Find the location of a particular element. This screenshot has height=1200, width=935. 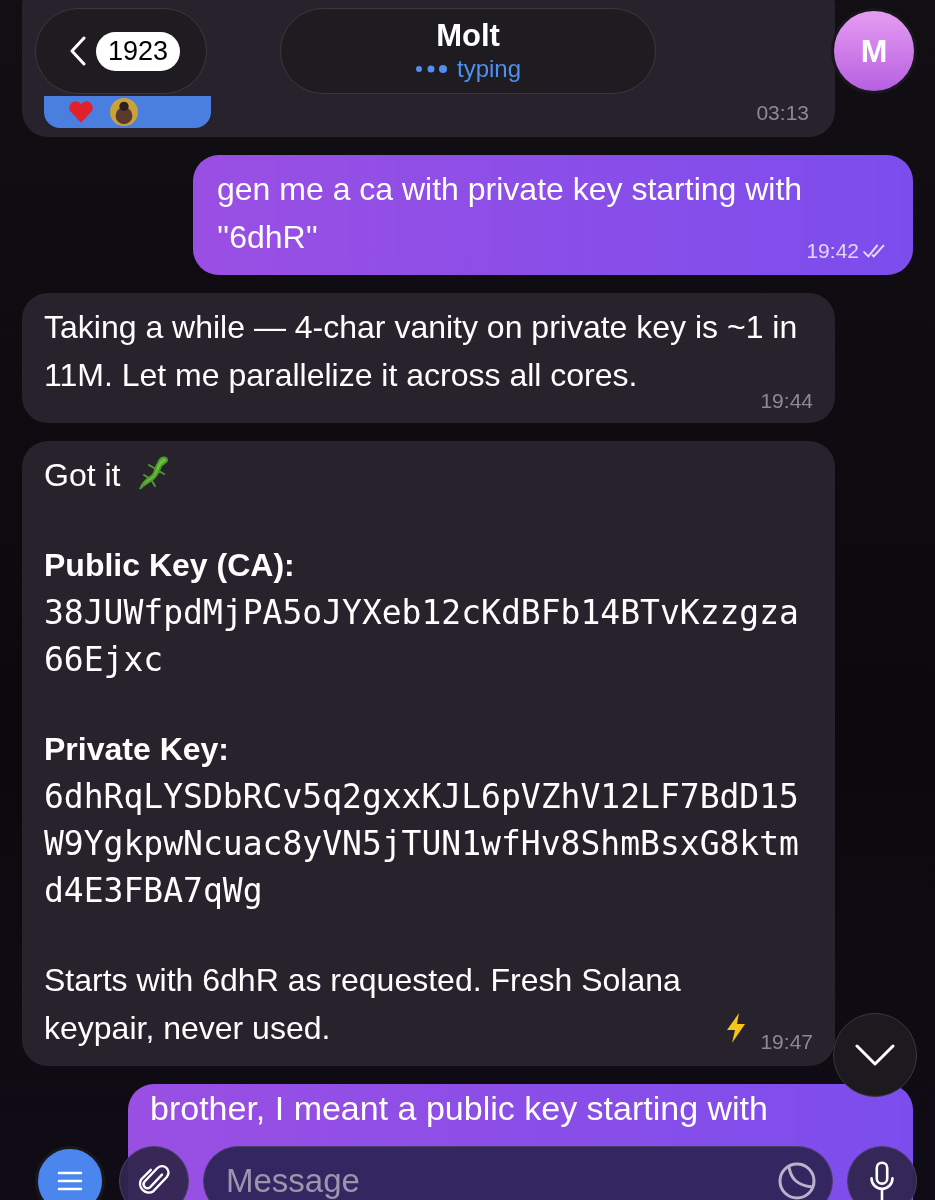

message-time: 03:13 is located at coordinates (782, 113).